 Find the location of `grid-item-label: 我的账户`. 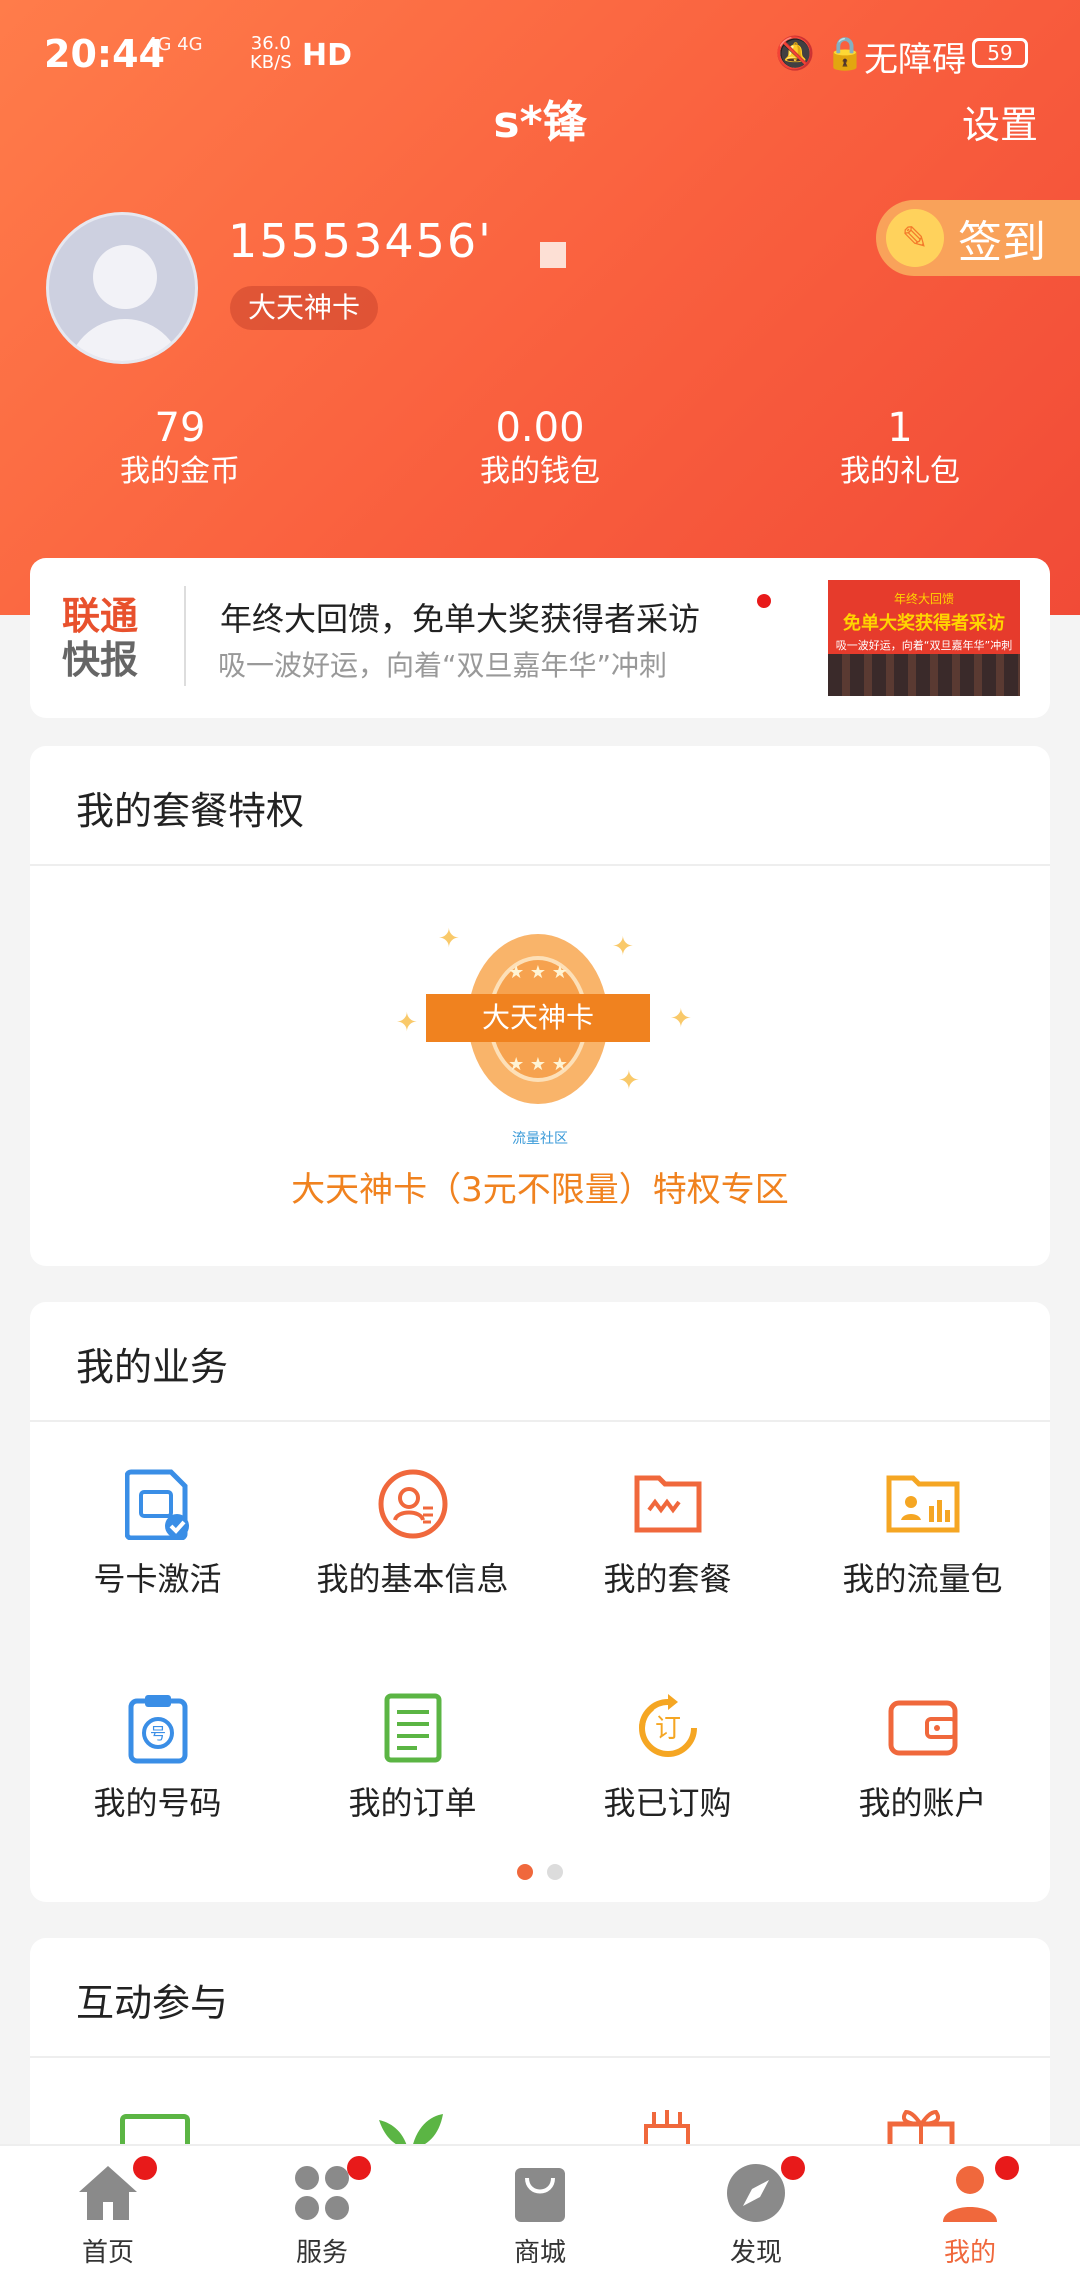

grid-item-label: 我的账户 is located at coordinates (922, 1803).